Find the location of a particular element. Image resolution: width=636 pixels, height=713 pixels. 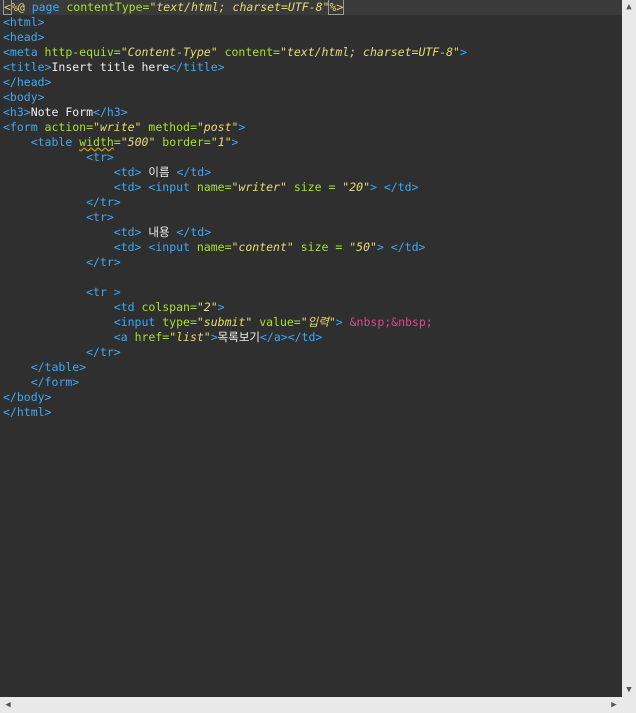

attribute-value: "1" is located at coordinates (221, 142).